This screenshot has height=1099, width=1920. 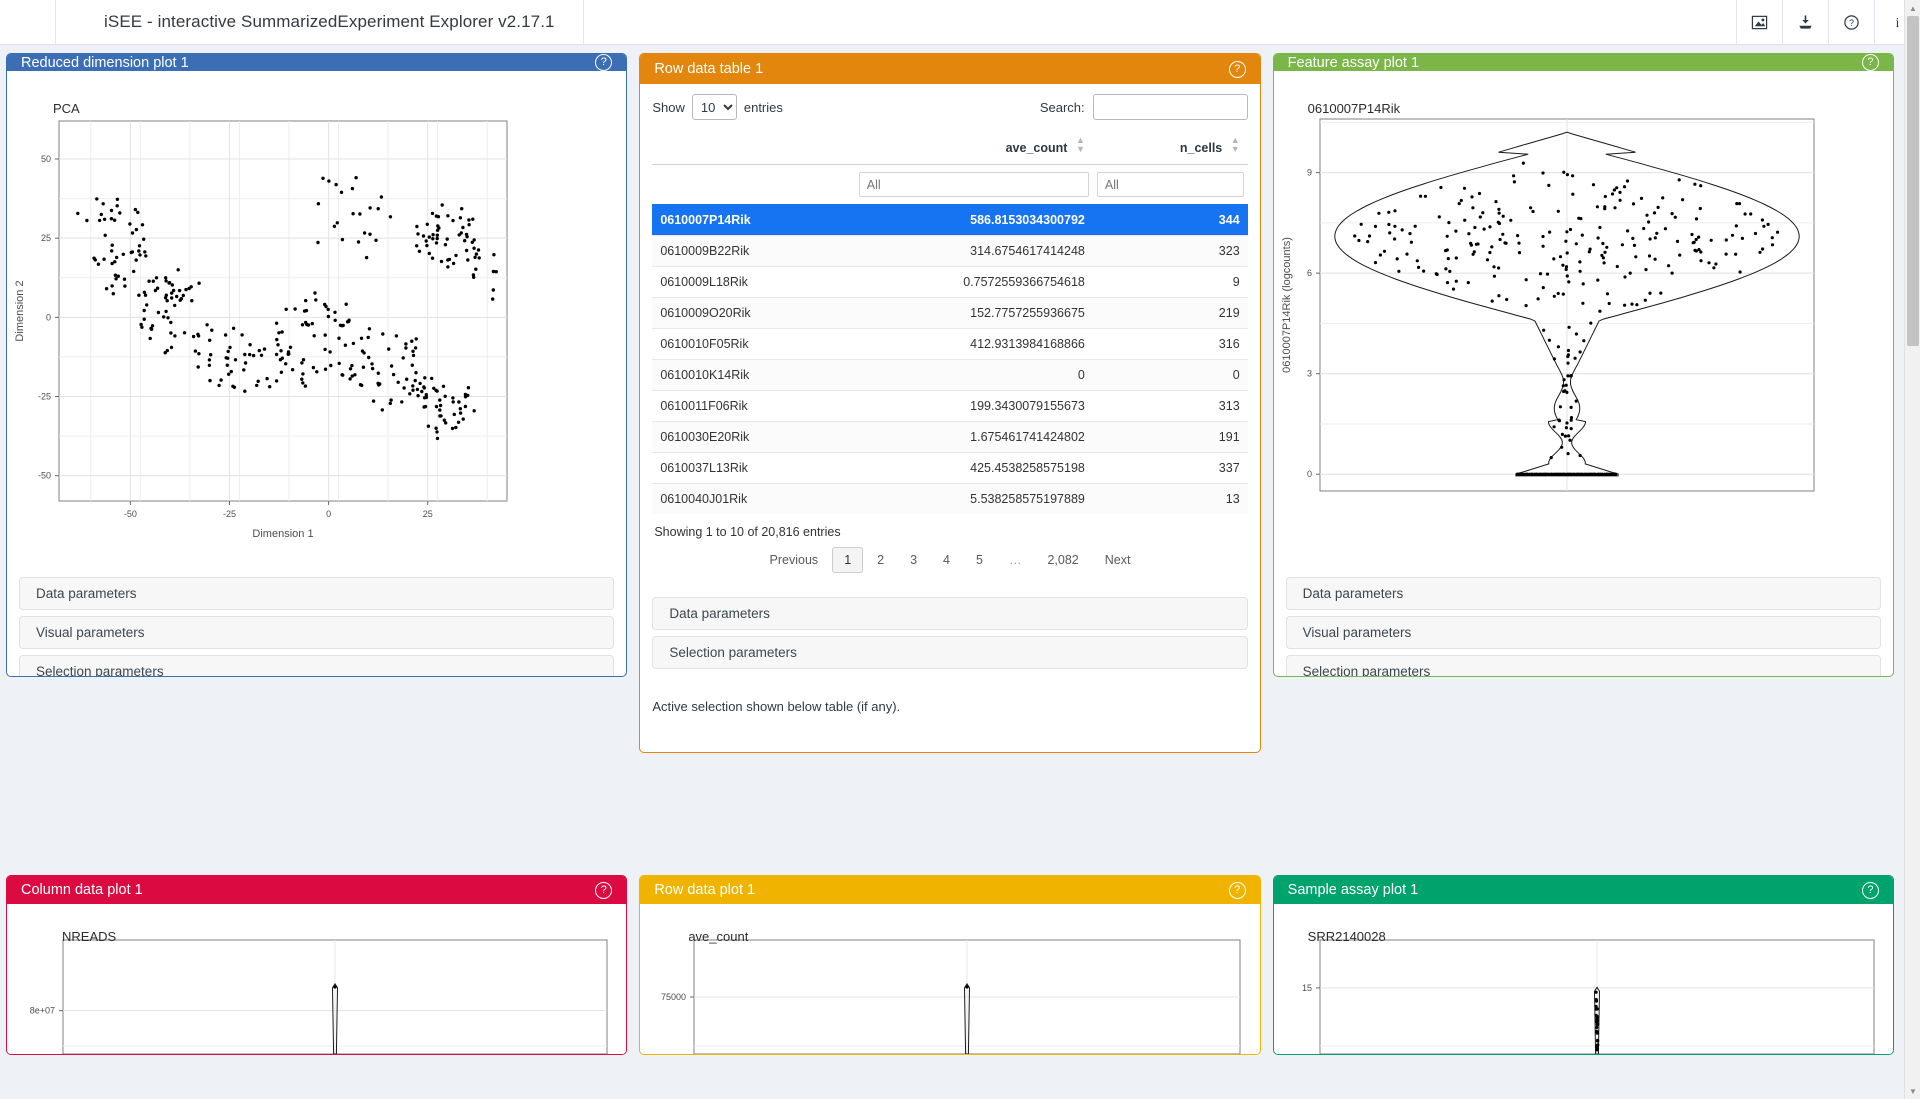 What do you see at coordinates (973, 149) in the screenshot?
I see `column-header-ave-count: ave_count ▲ ▼` at bounding box center [973, 149].